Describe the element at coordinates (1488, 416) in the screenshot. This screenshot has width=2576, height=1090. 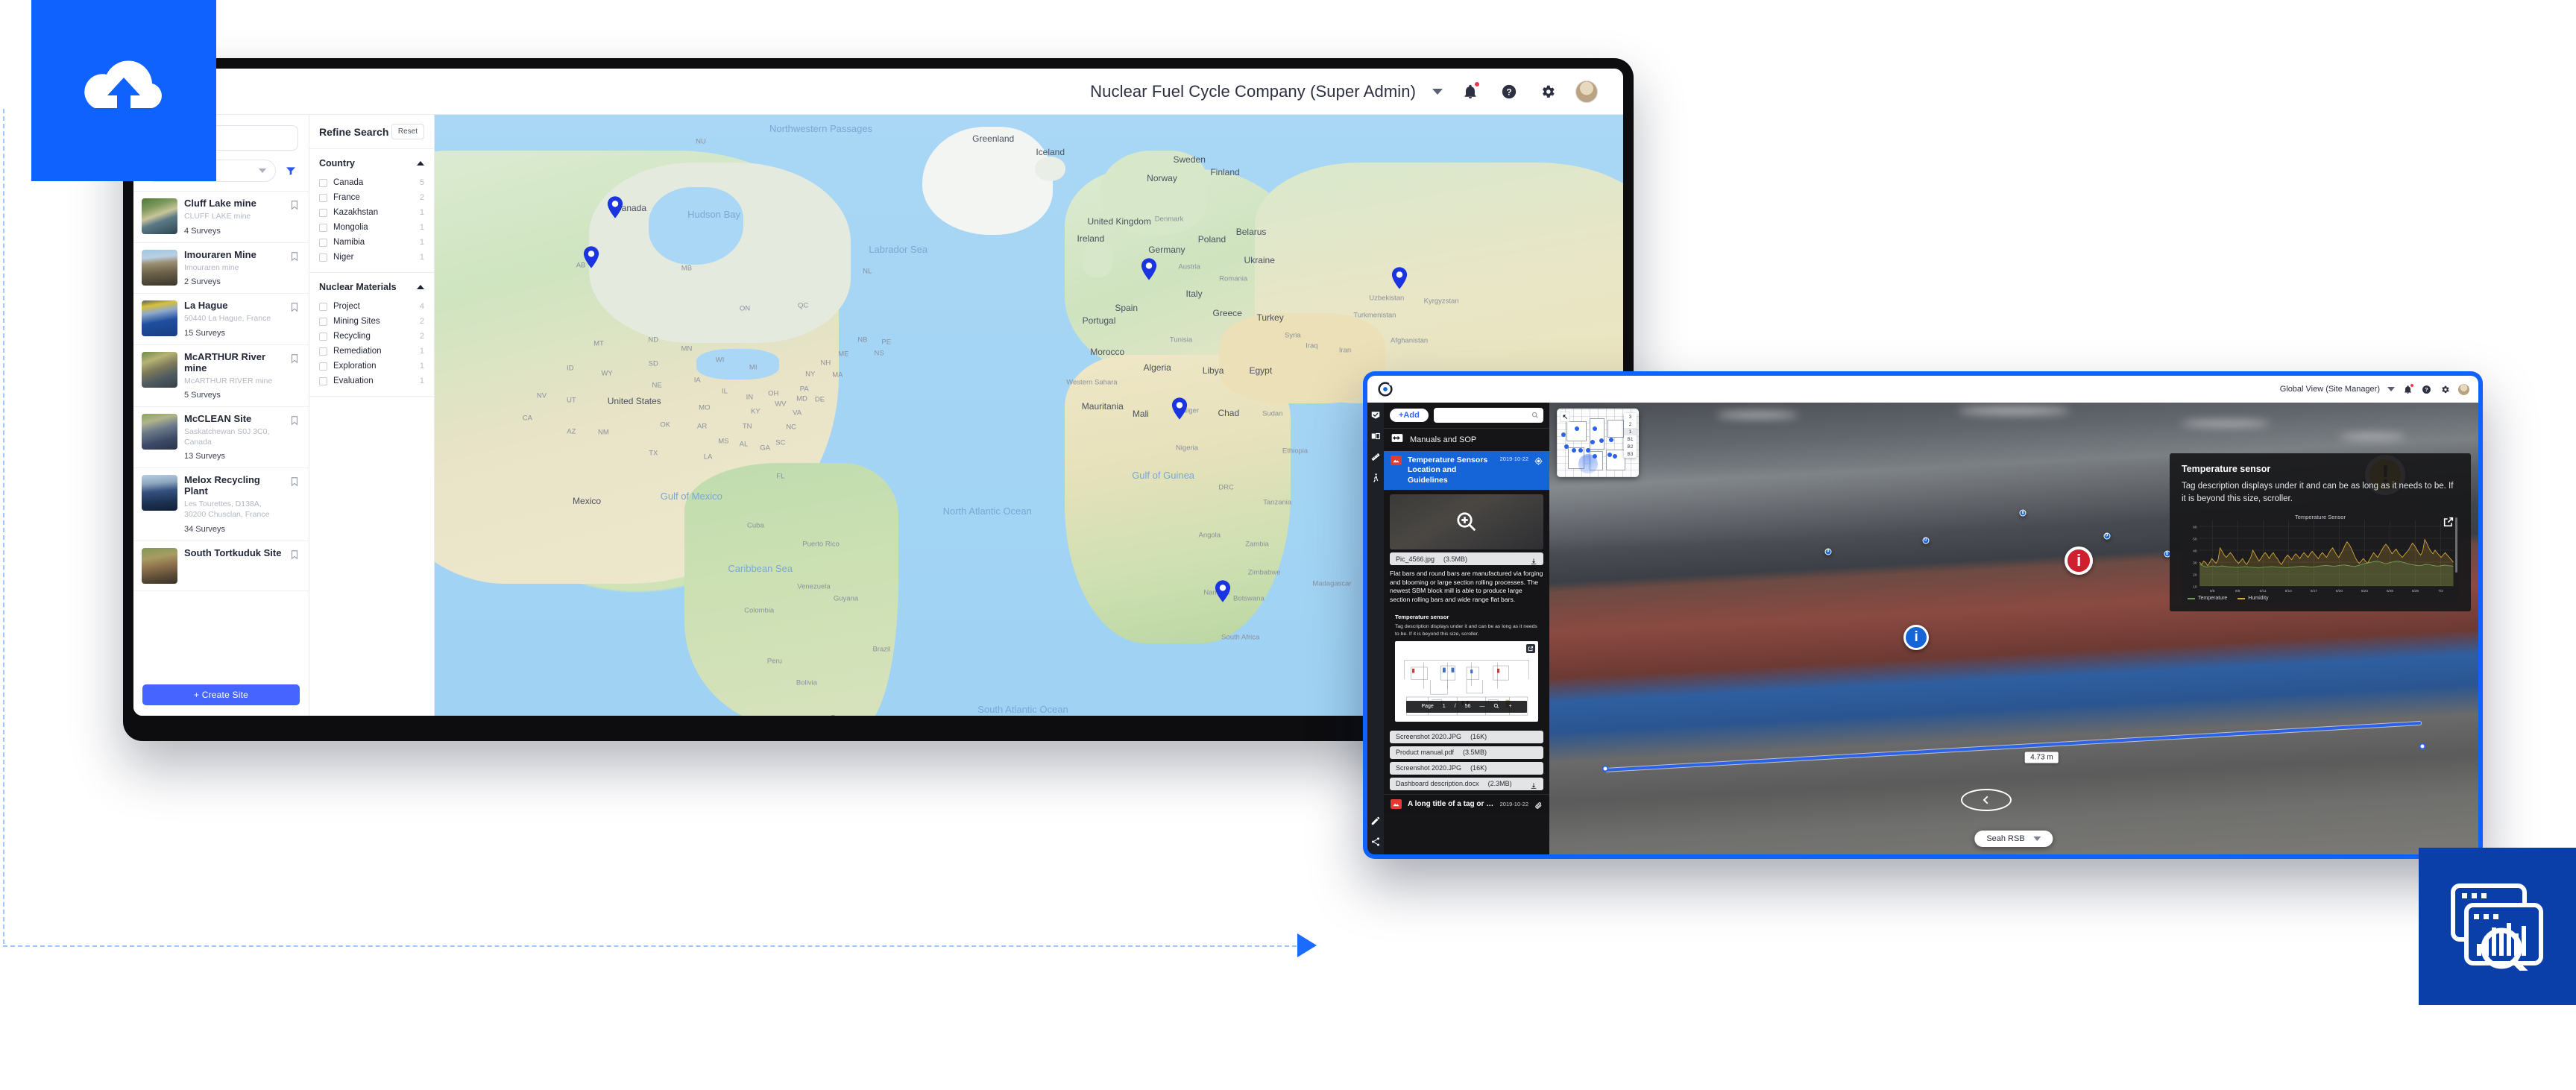
I see `document-search-input` at that location.